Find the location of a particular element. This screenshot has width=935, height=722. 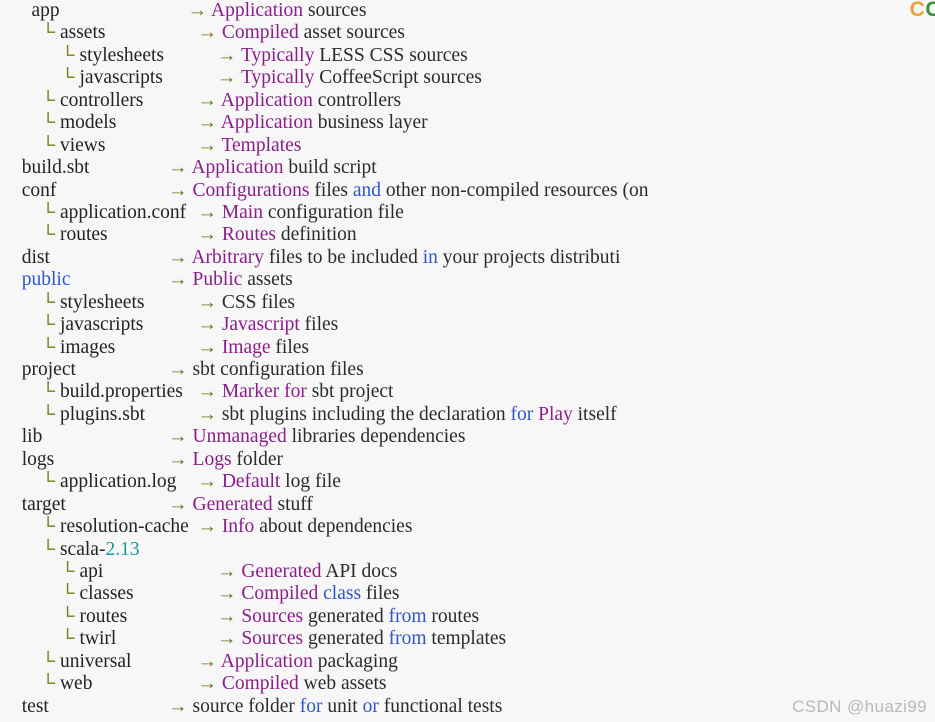

tree-description: → Sources generated from routes is located at coordinates (348, 617).